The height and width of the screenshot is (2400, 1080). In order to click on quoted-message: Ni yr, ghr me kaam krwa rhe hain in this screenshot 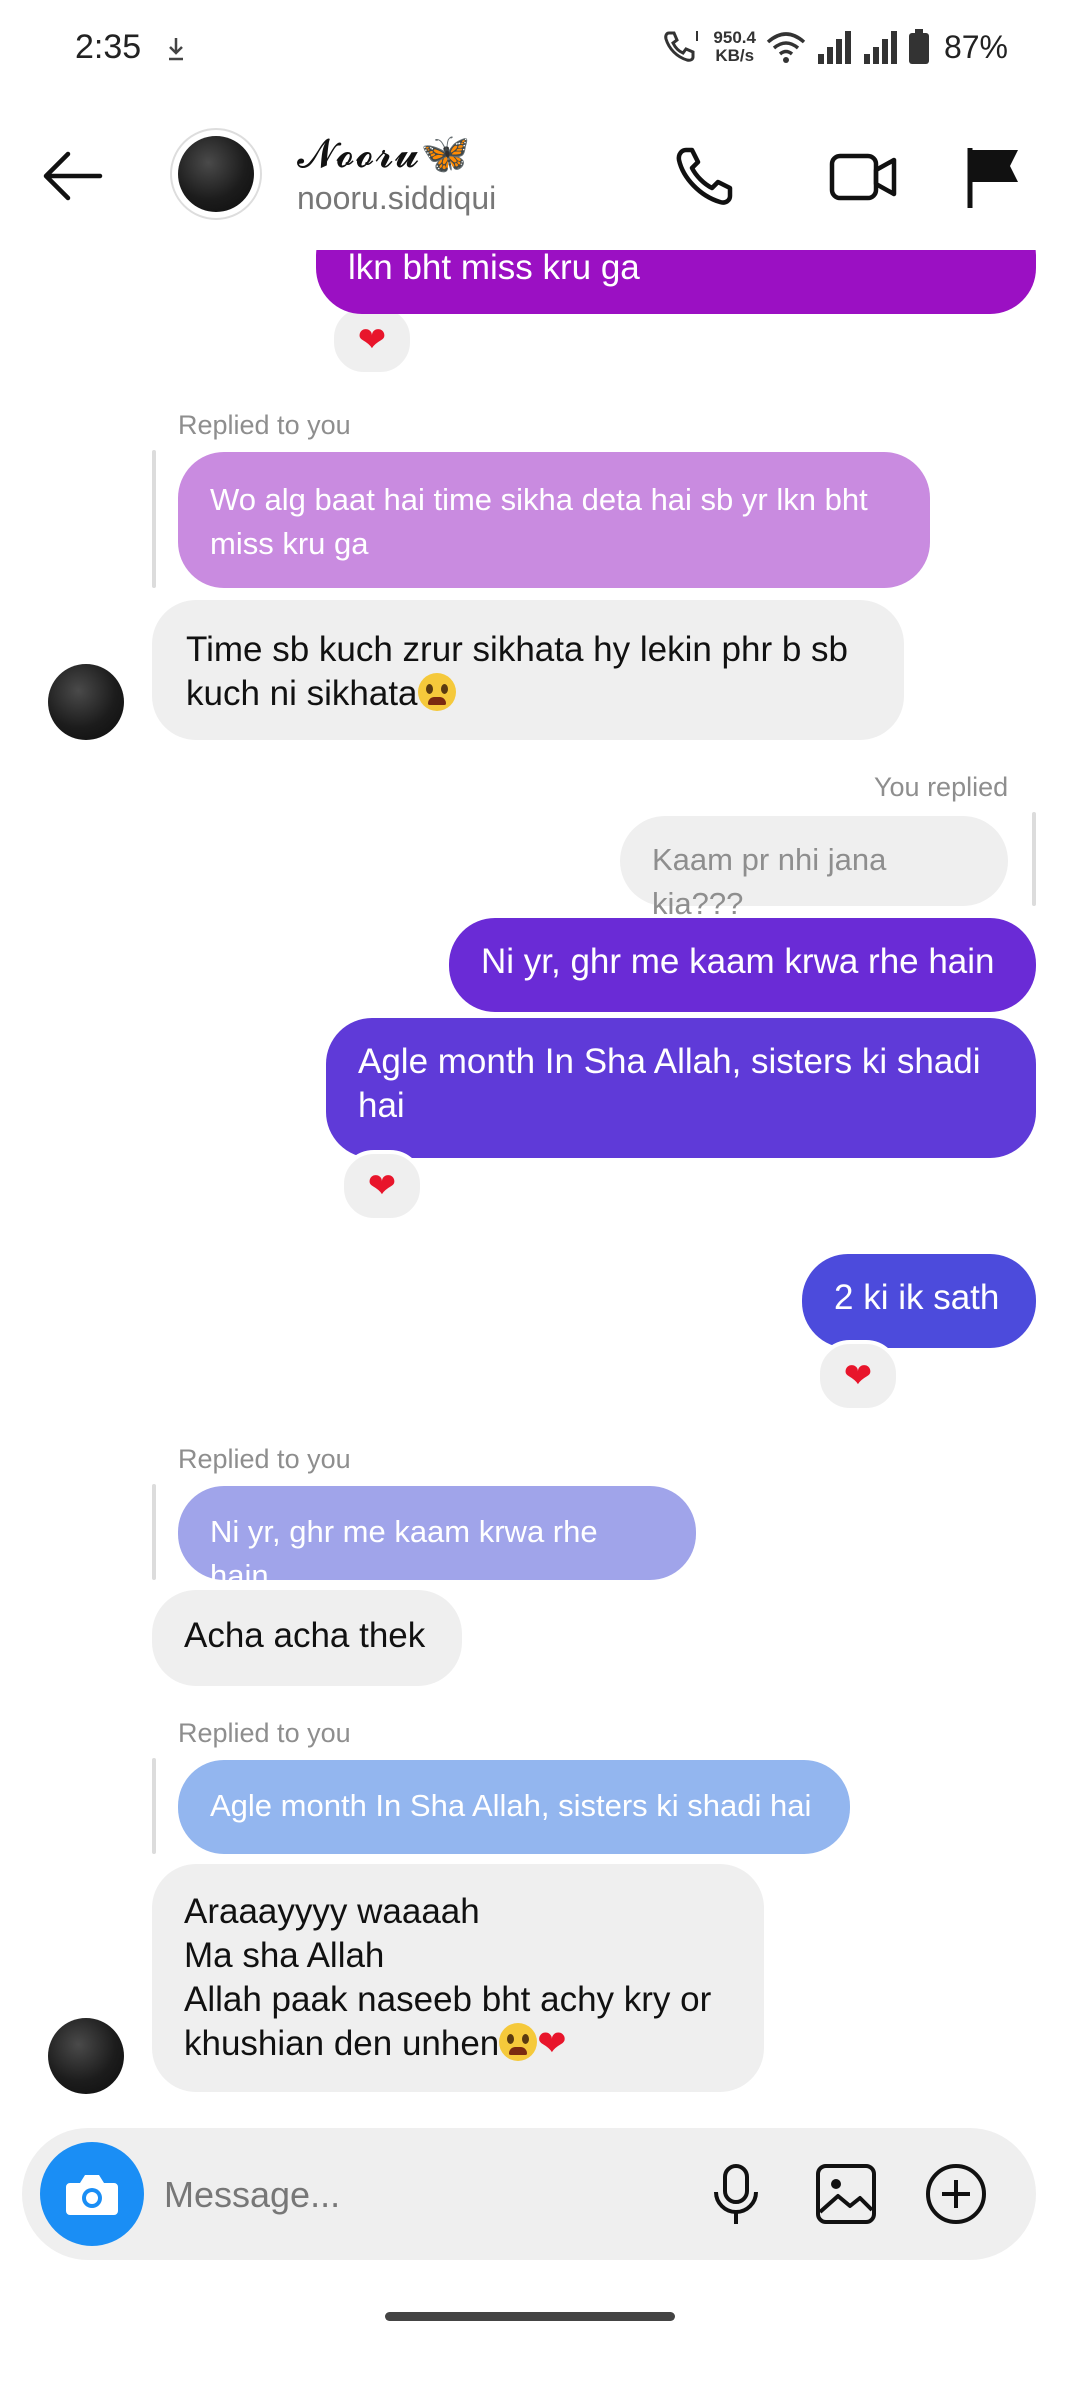, I will do `click(437, 1539)`.